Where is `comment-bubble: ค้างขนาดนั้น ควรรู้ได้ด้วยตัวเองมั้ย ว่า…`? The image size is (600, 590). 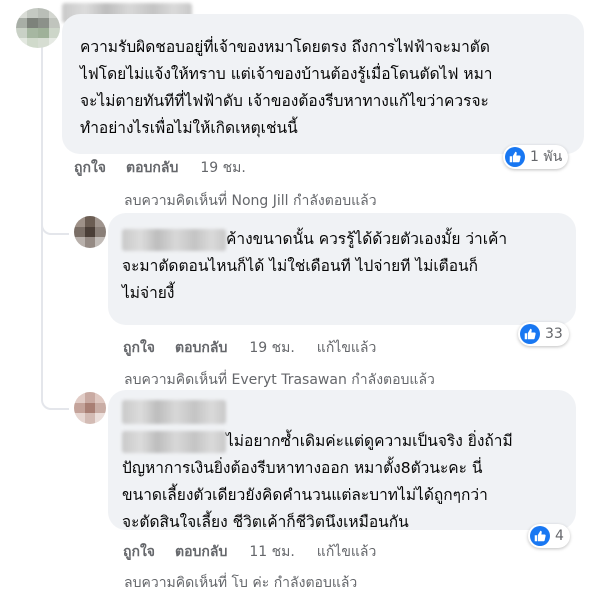 comment-bubble: ค้างขนาดนั้น ควรรู้ได้ด้วยตัวเองมั้ย ว่า… is located at coordinates (342, 269).